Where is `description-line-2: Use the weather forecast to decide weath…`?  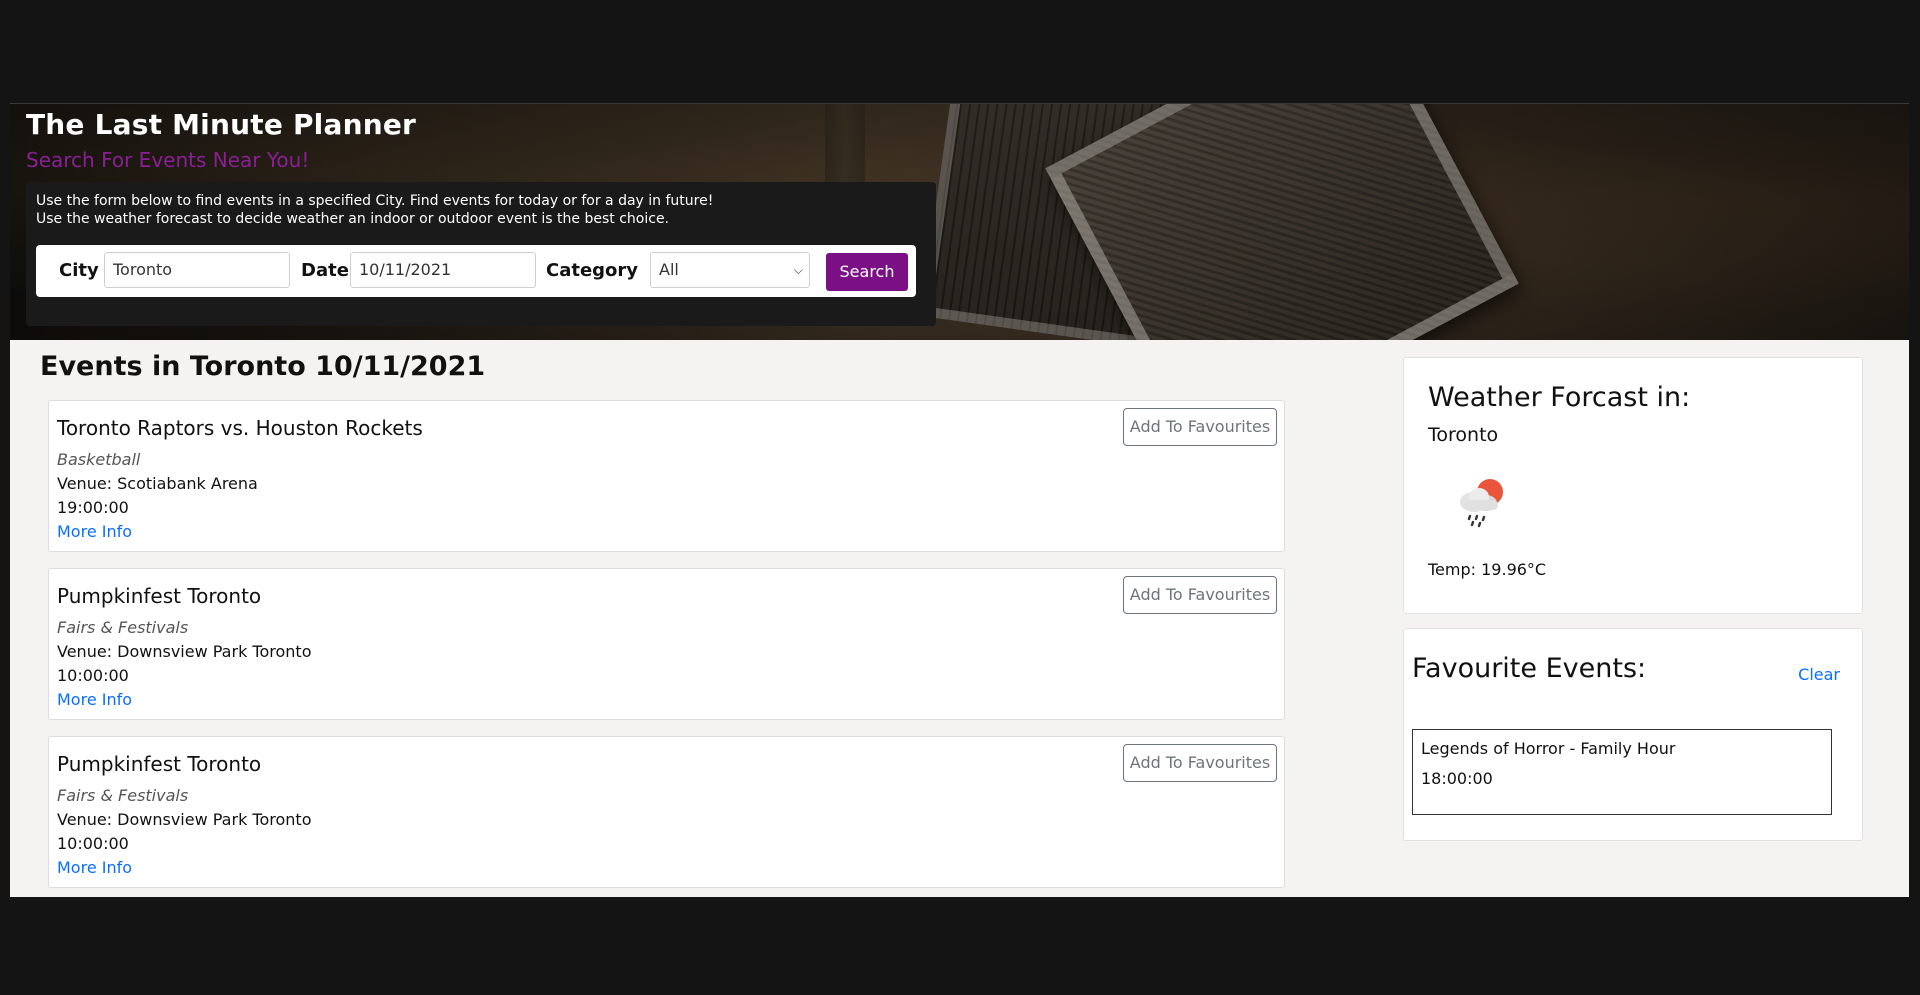
description-line-2: Use the weather forecast to decide weath… is located at coordinates (353, 219).